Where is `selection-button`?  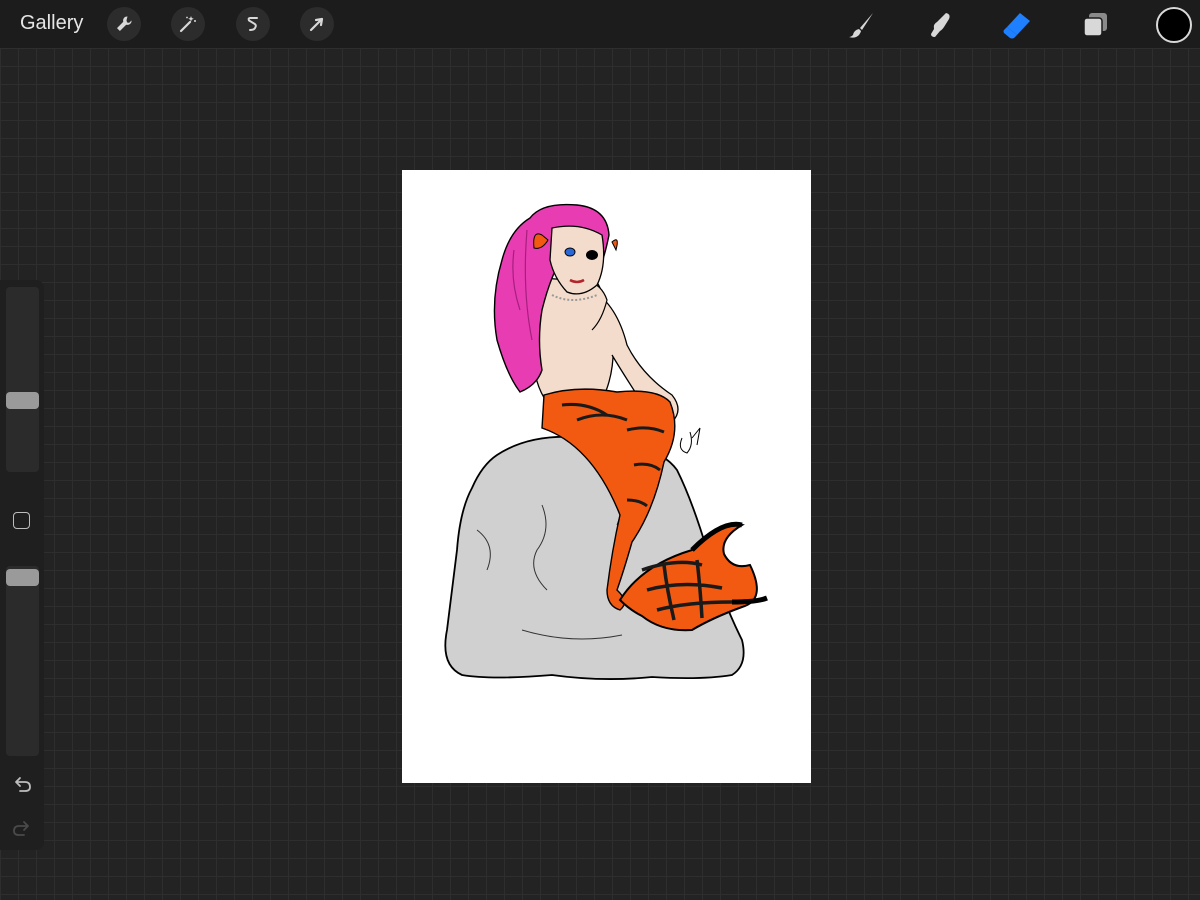
selection-button is located at coordinates (253, 24).